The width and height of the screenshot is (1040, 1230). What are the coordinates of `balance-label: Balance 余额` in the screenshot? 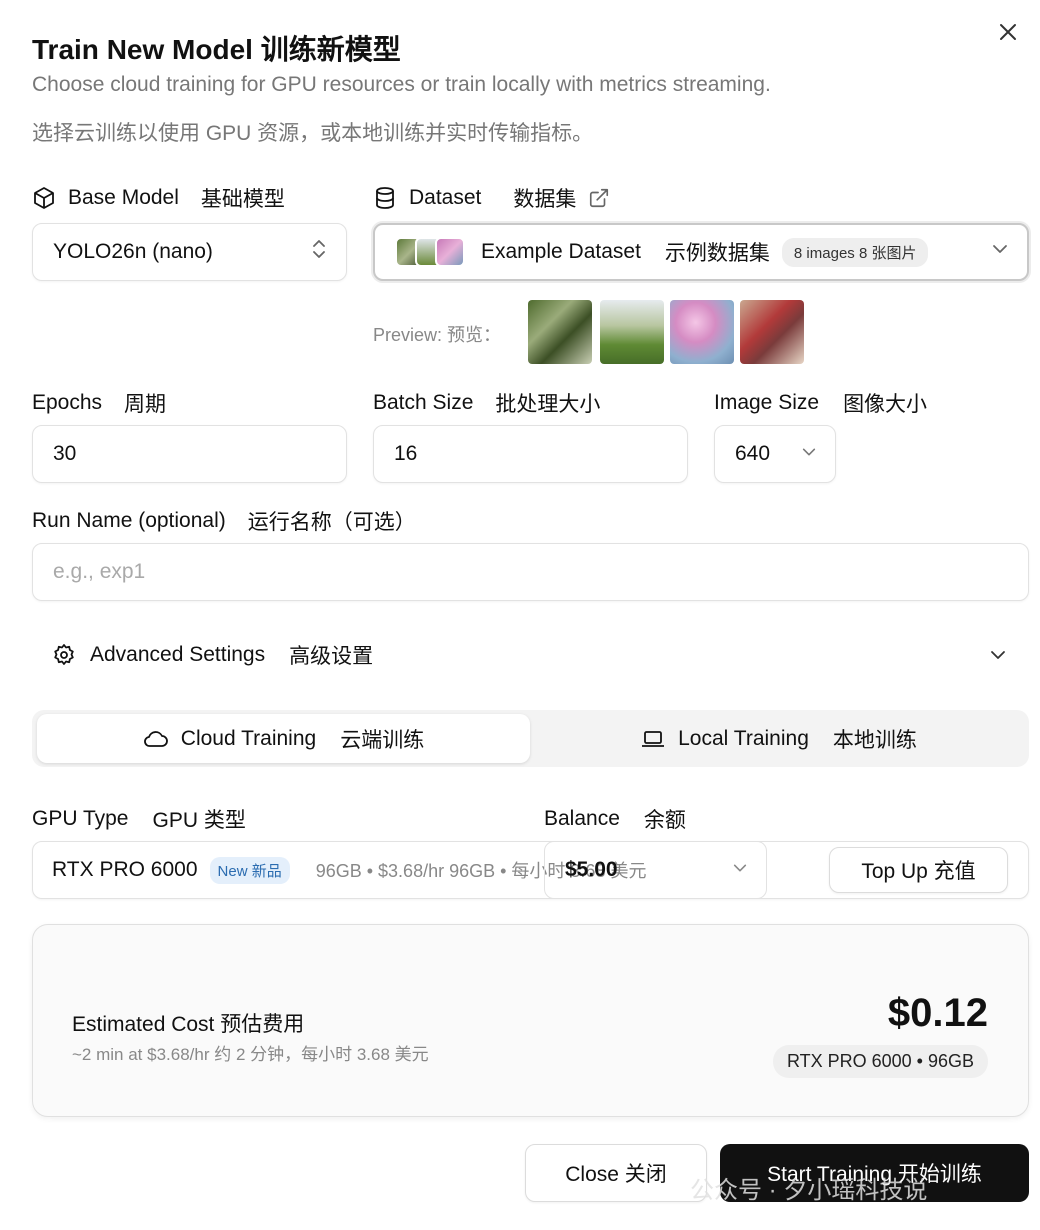 It's located at (615, 819).